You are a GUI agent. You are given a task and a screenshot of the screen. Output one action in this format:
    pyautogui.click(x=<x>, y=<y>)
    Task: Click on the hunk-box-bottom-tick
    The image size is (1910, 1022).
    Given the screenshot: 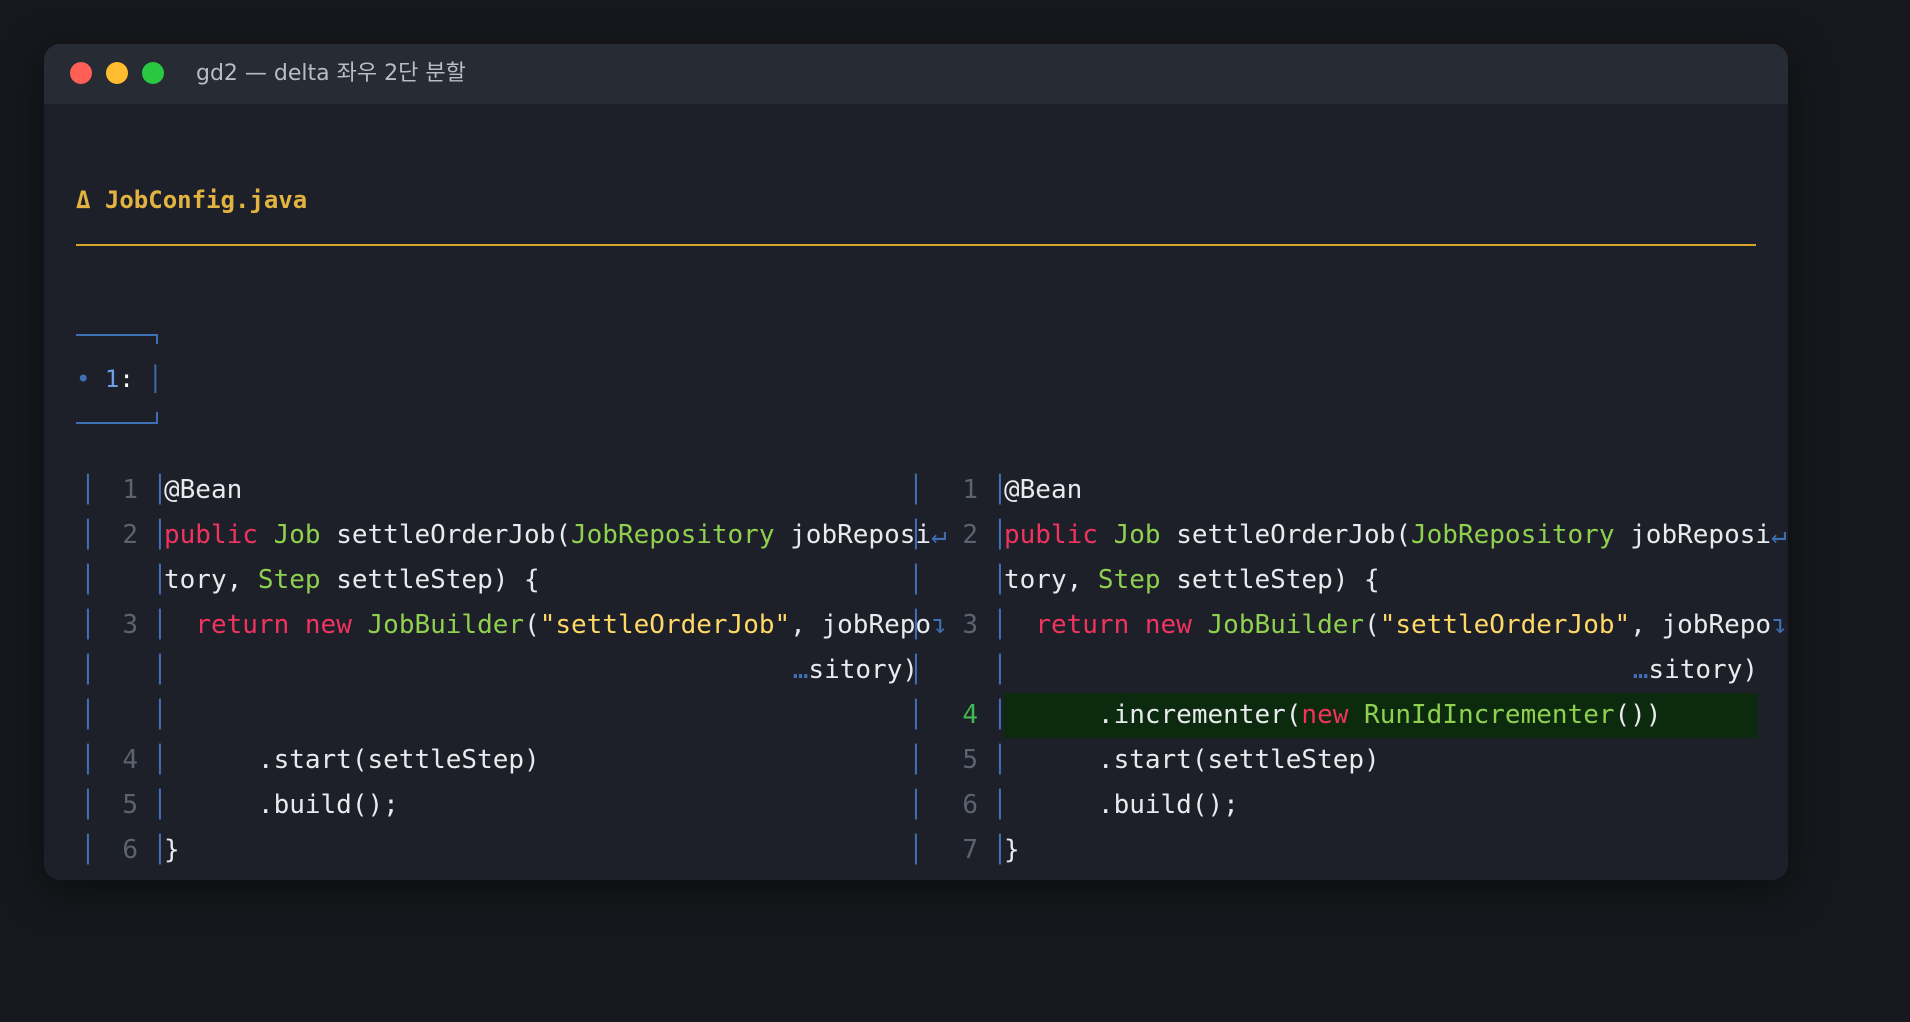 What is the action you would take?
    pyautogui.click(x=157, y=417)
    